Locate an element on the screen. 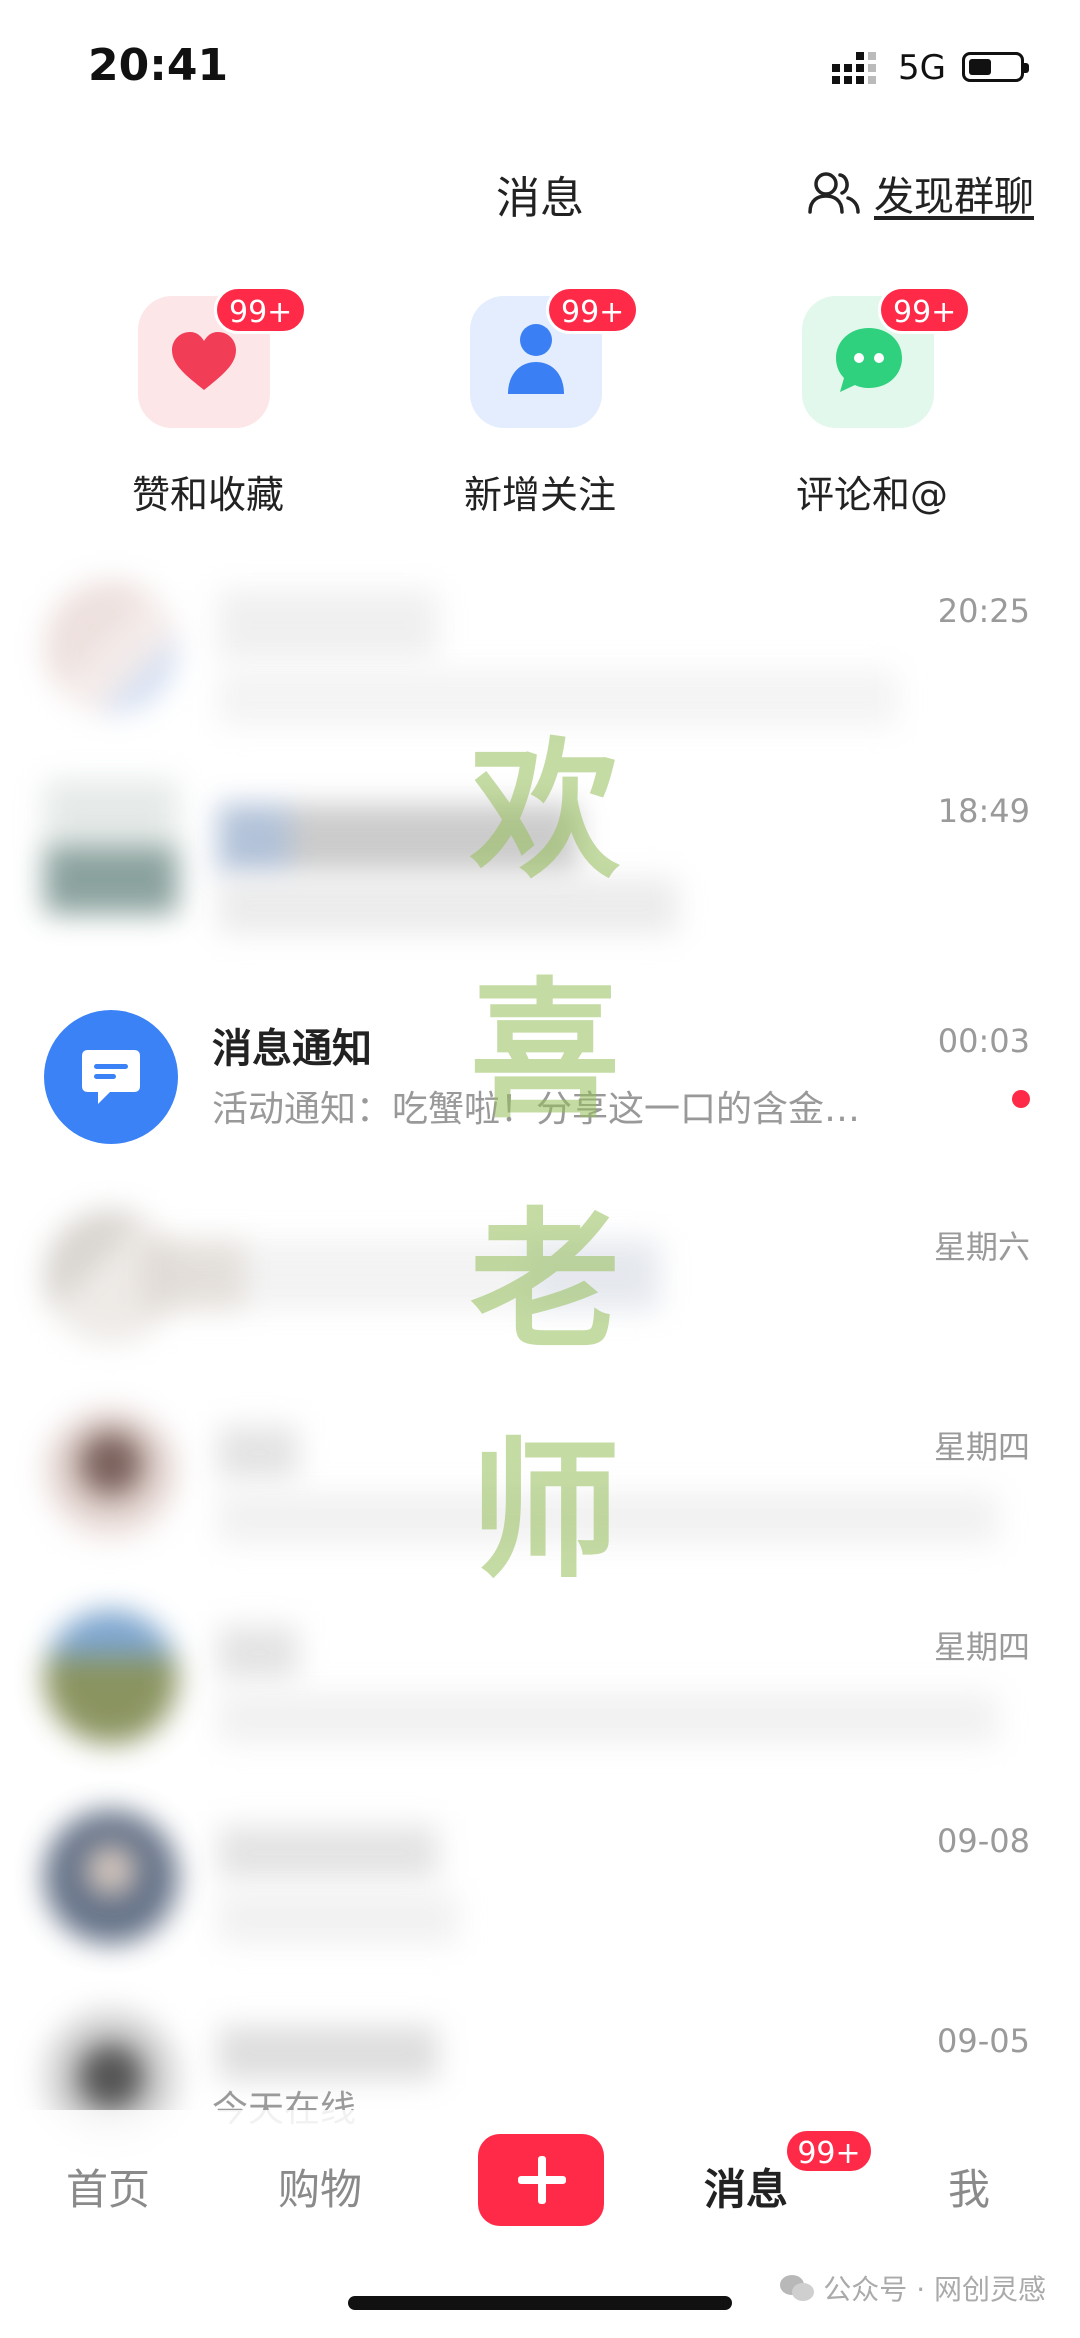 The height and width of the screenshot is (2338, 1080). tab-shop: 购物 is located at coordinates (320, 2186).